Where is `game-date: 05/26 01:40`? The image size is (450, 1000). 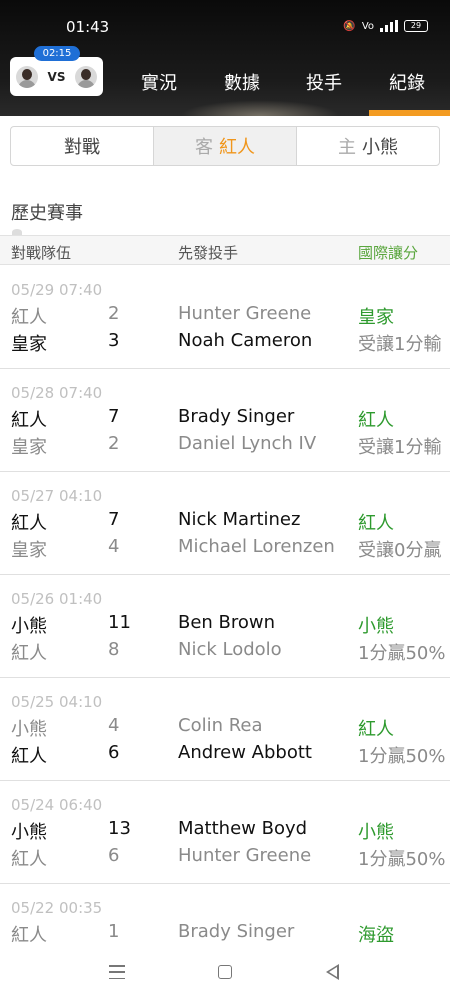
game-date: 05/26 01:40 is located at coordinates (57, 599).